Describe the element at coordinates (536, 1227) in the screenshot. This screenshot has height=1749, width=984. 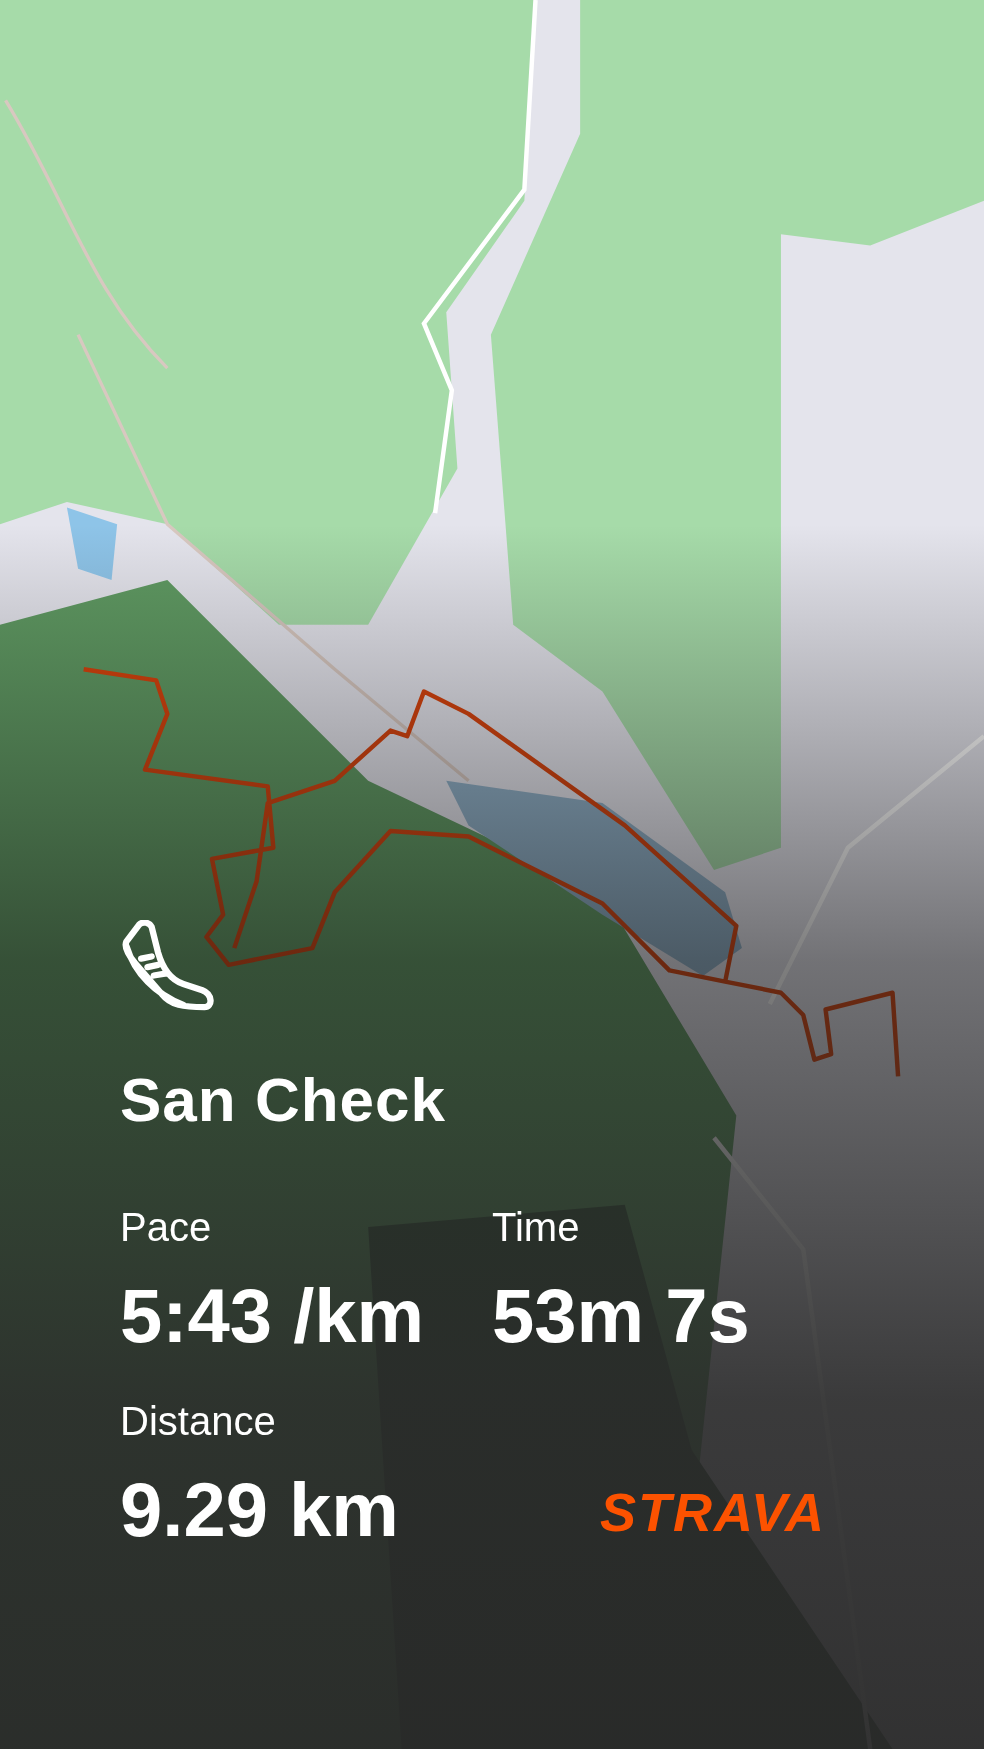
I see `stat-label: Time` at that location.